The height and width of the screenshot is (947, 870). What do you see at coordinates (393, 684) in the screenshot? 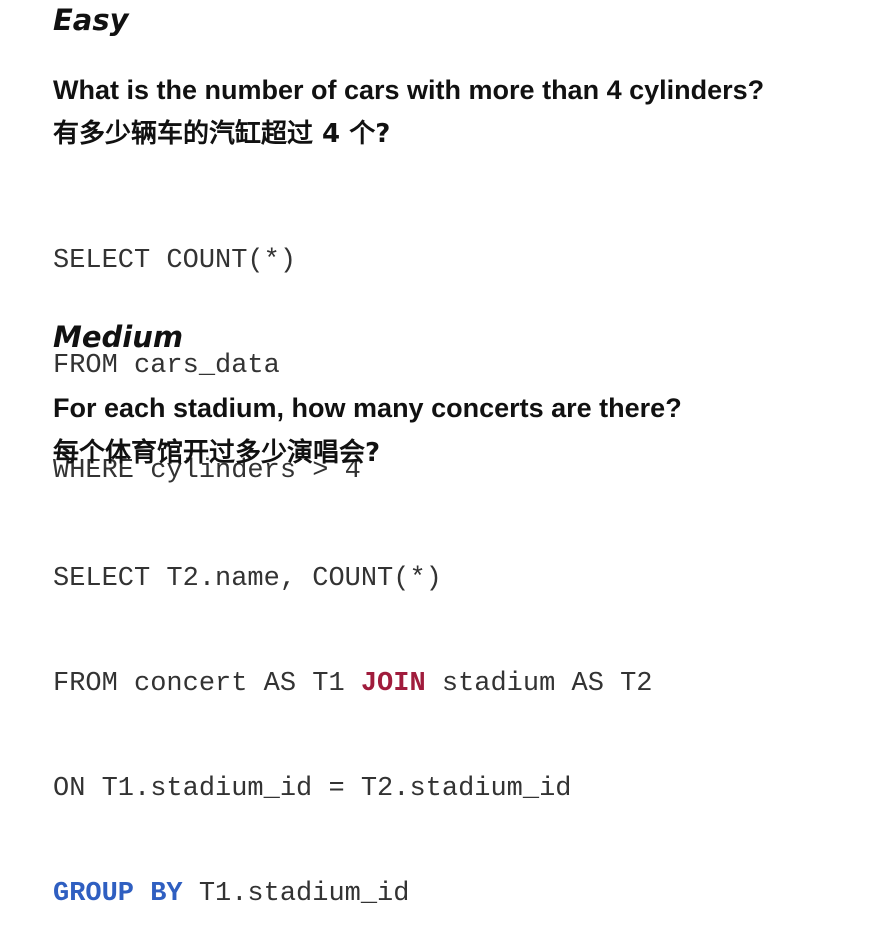
I see `join-keyword: JOIN` at bounding box center [393, 684].